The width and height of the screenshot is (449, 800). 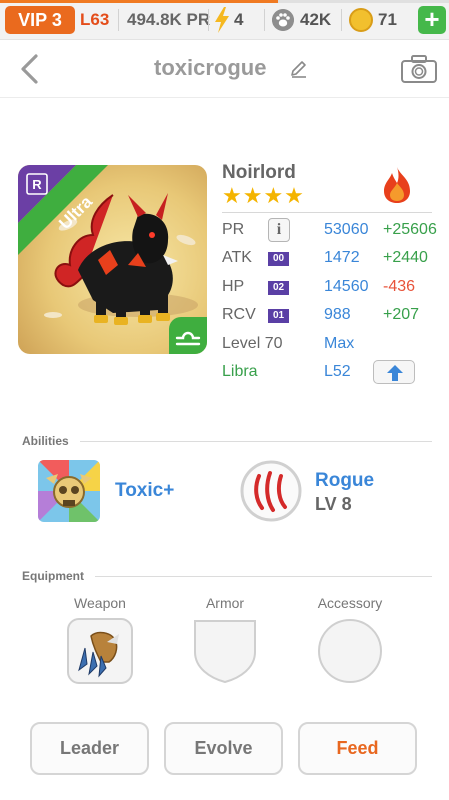 What do you see at coordinates (144, 491) in the screenshot?
I see `ability-name-toxic: Toxic+` at bounding box center [144, 491].